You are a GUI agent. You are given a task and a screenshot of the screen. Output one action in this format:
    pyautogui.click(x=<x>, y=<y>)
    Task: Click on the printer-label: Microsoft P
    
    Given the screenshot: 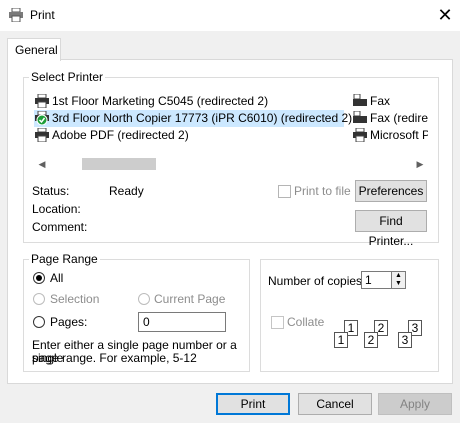 What is the action you would take?
    pyautogui.click(x=399, y=135)
    